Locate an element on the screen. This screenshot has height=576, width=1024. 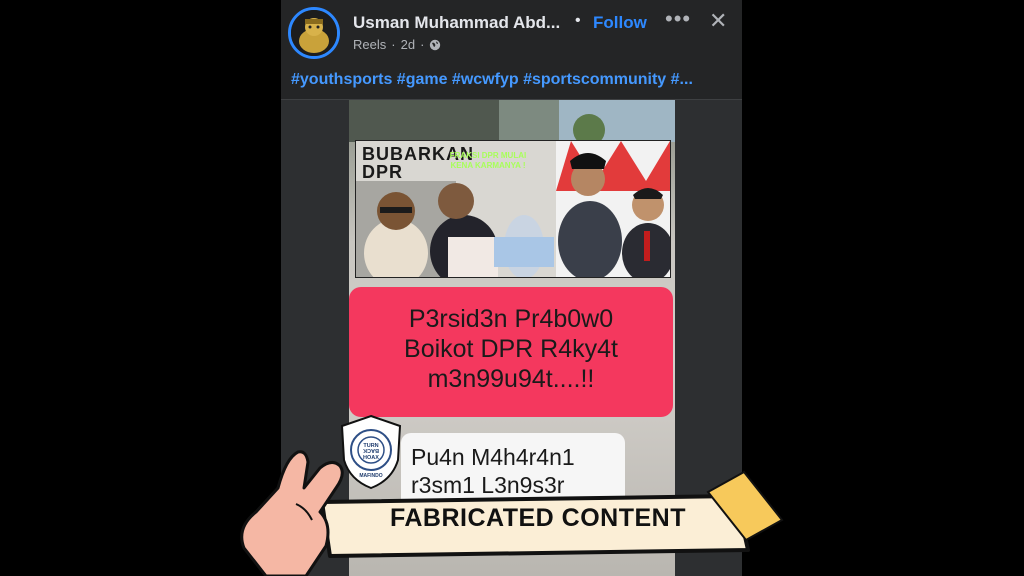
meta-source: Reels is located at coordinates (369, 44).